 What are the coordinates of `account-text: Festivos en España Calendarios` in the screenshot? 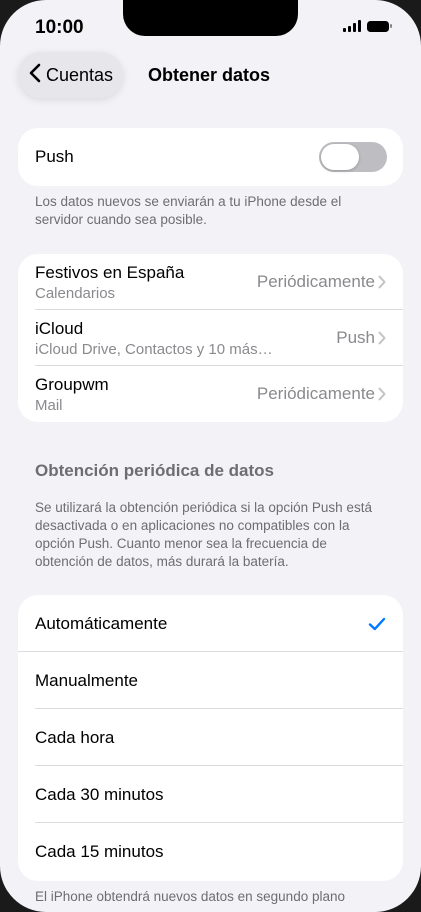 It's located at (109, 282).